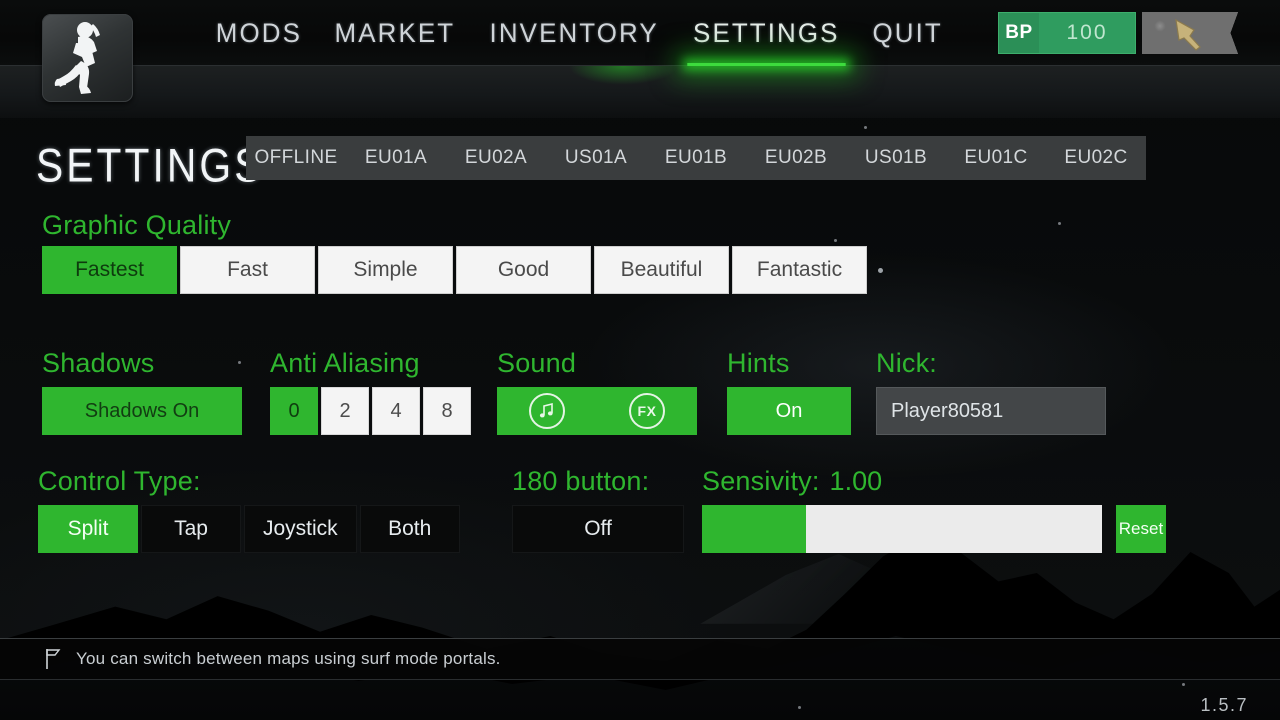 This screenshot has width=1280, height=720. What do you see at coordinates (1096, 158) in the screenshot?
I see `server-tab-eu02c: EU02C` at bounding box center [1096, 158].